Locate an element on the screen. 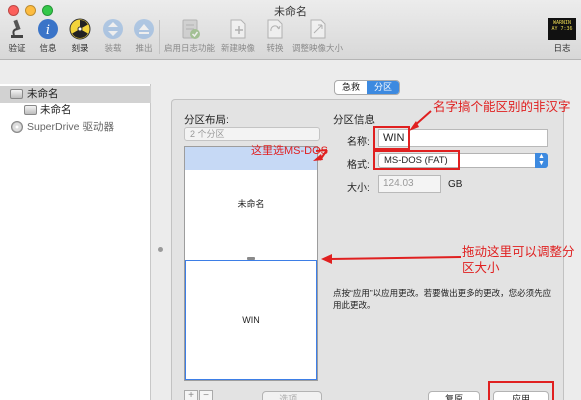 This screenshot has height=400, width=581. optical-drive-icon is located at coordinates (17, 127).